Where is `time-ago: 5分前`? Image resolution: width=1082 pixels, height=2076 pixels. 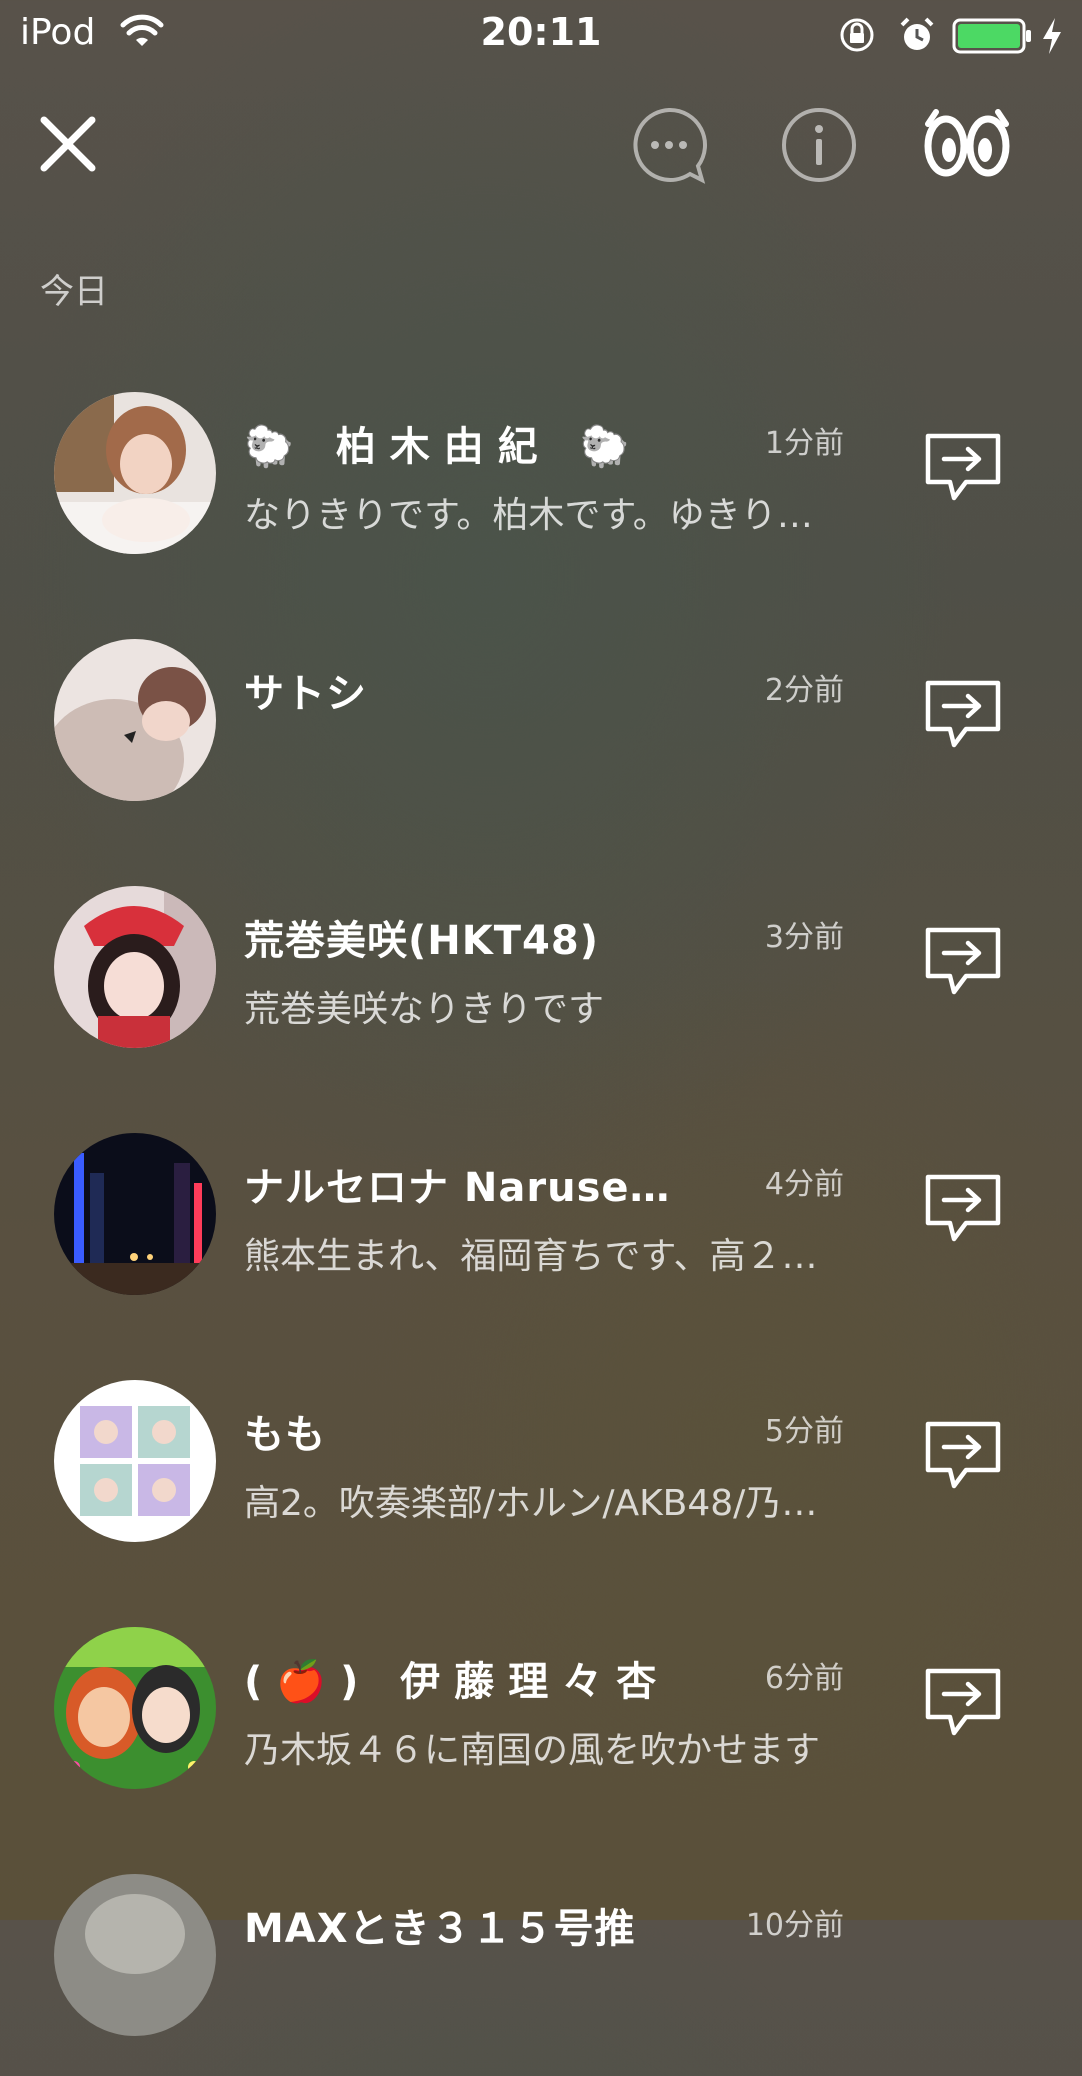
time-ago: 5分前 is located at coordinates (804, 1431).